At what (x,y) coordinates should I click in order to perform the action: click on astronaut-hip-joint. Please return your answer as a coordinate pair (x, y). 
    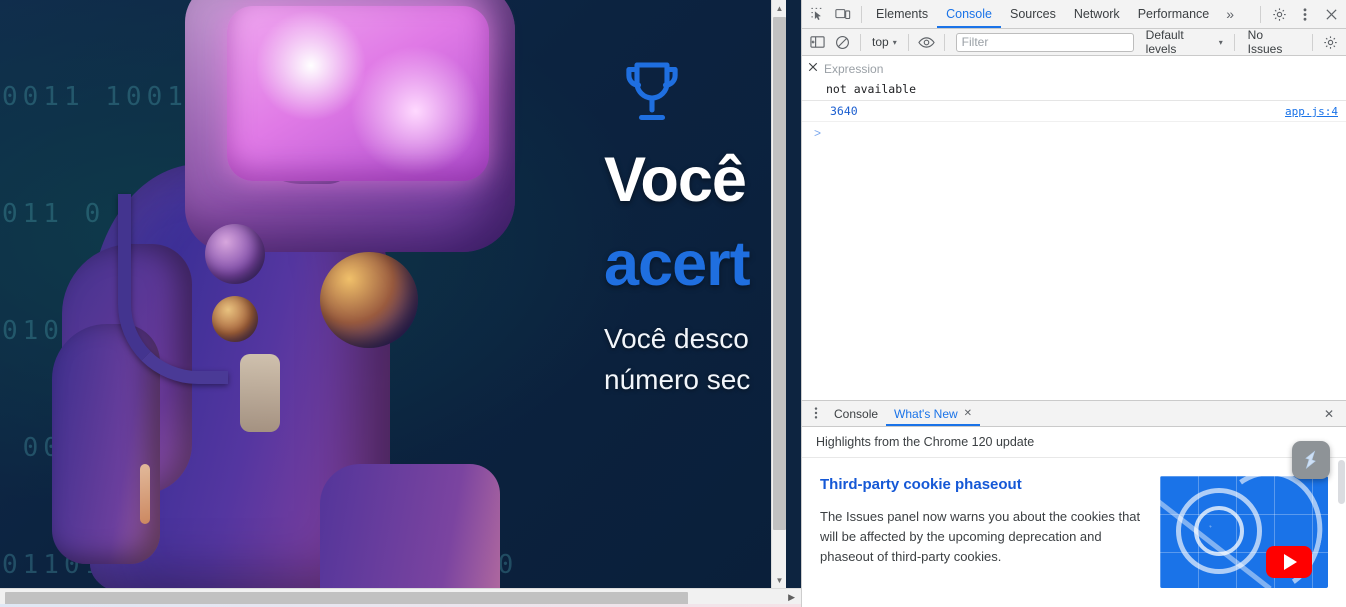
    Looking at the image, I should click on (369, 300).